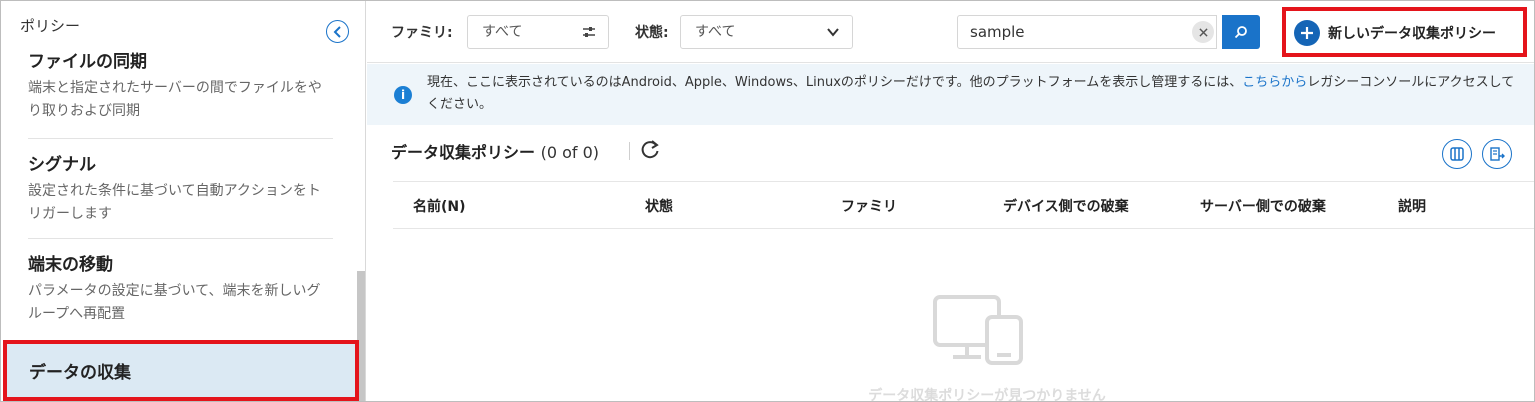  Describe the element at coordinates (997, 32) in the screenshot. I see `search-input-value: sample` at that location.